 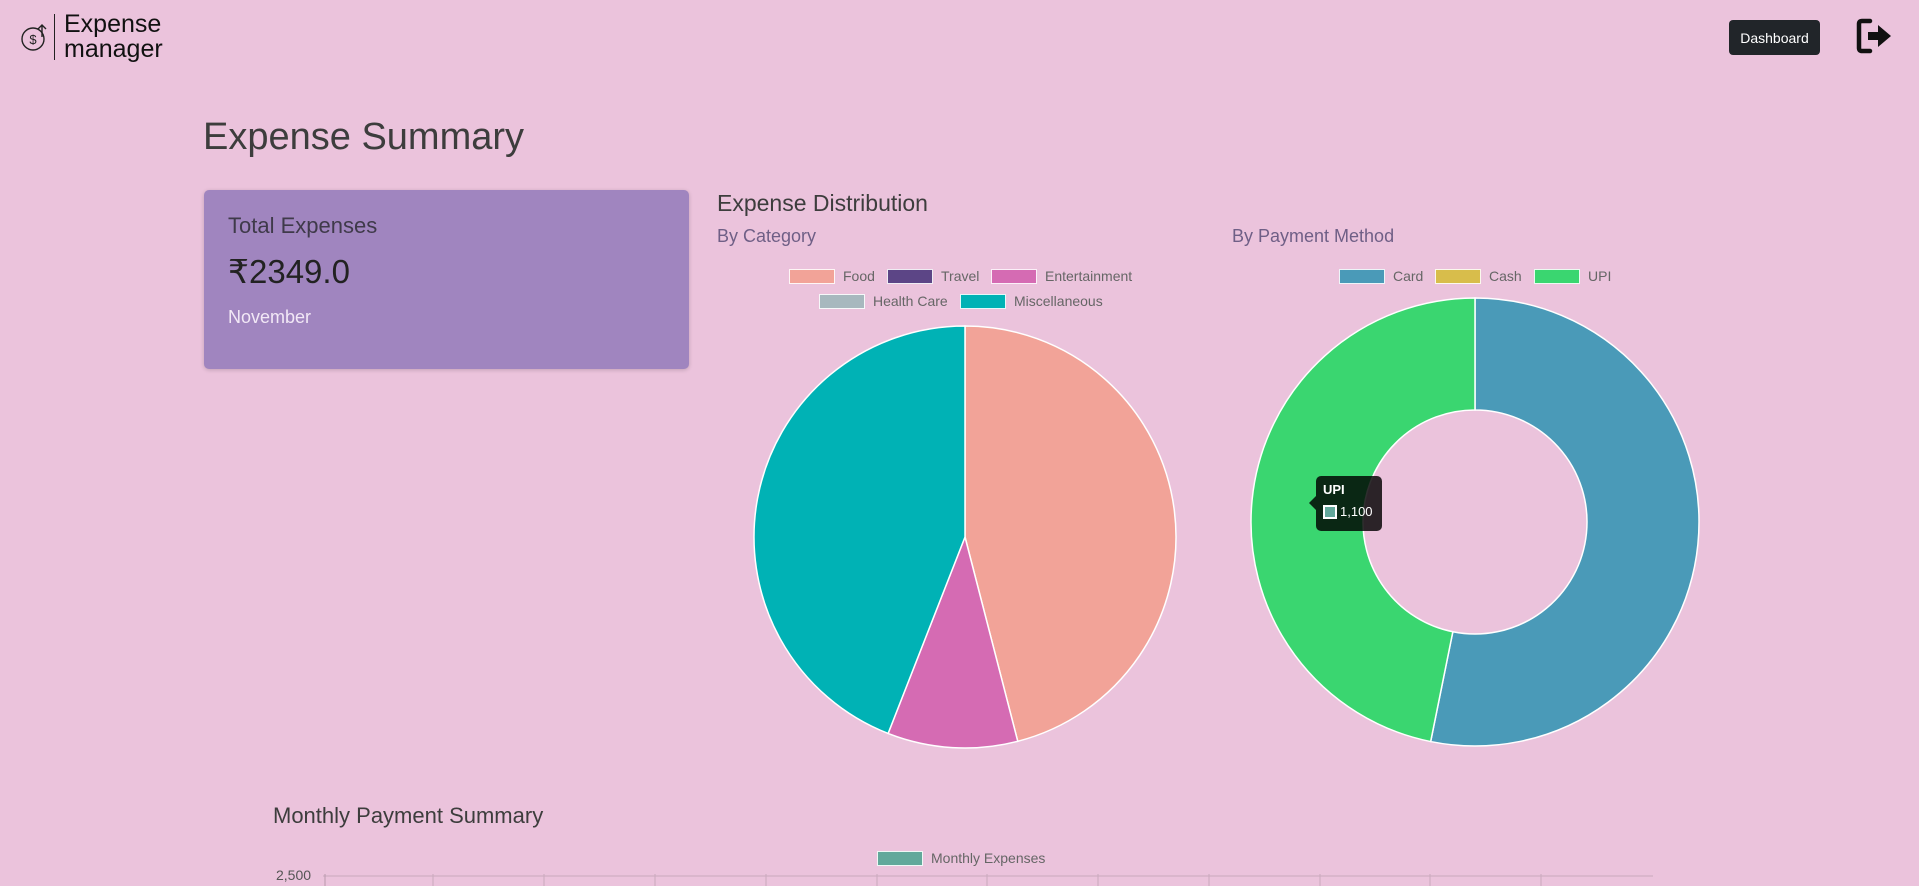 What do you see at coordinates (113, 49) in the screenshot?
I see `app-name-line2: manager` at bounding box center [113, 49].